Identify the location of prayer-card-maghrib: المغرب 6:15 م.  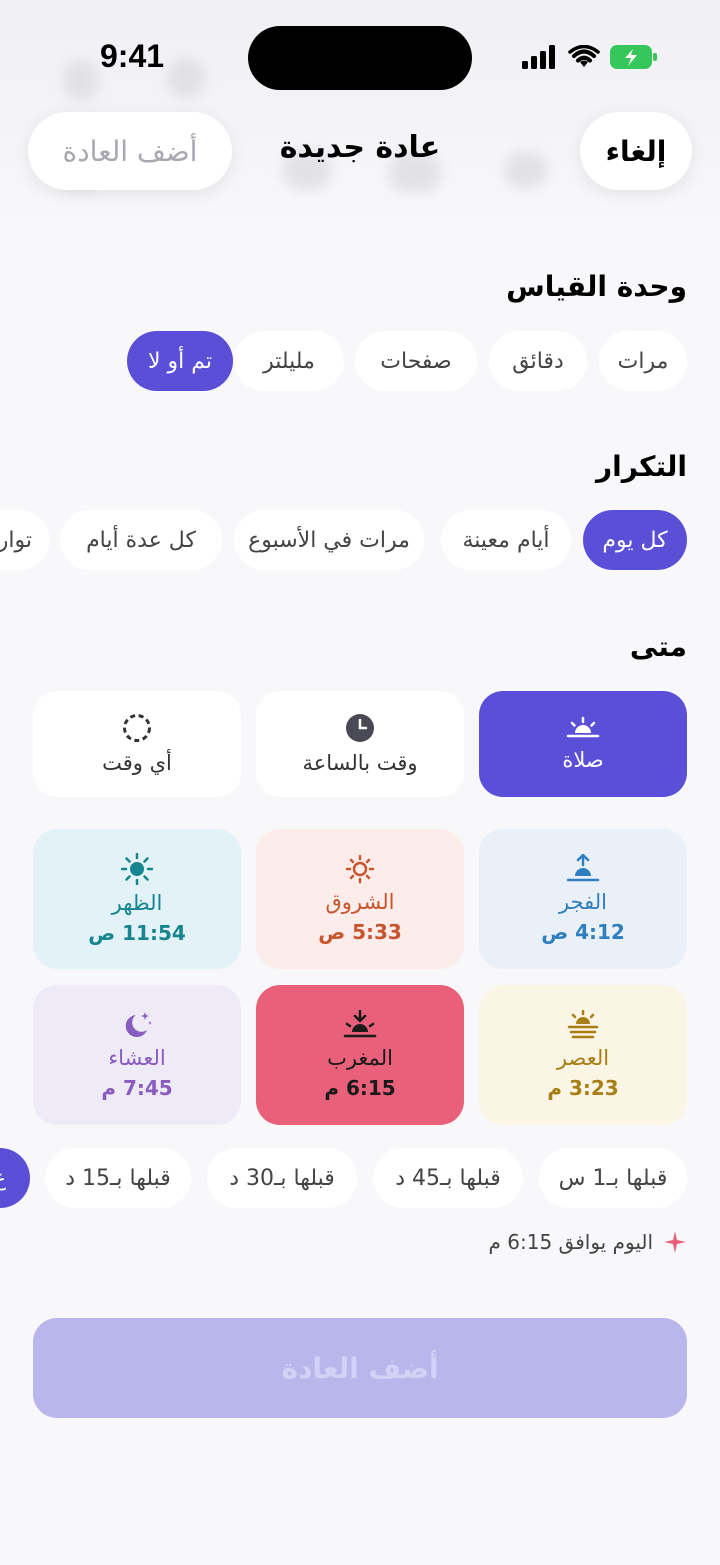
(360, 1055).